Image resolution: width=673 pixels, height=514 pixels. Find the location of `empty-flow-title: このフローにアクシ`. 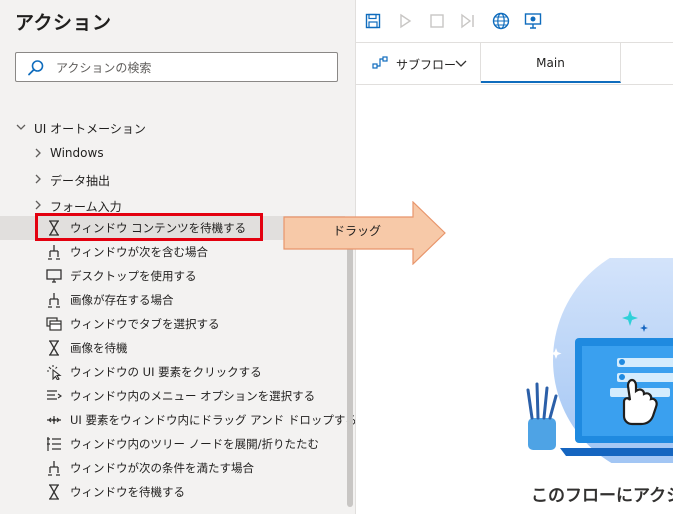

empty-flow-title: このフローにアクシ is located at coordinates (602, 496).